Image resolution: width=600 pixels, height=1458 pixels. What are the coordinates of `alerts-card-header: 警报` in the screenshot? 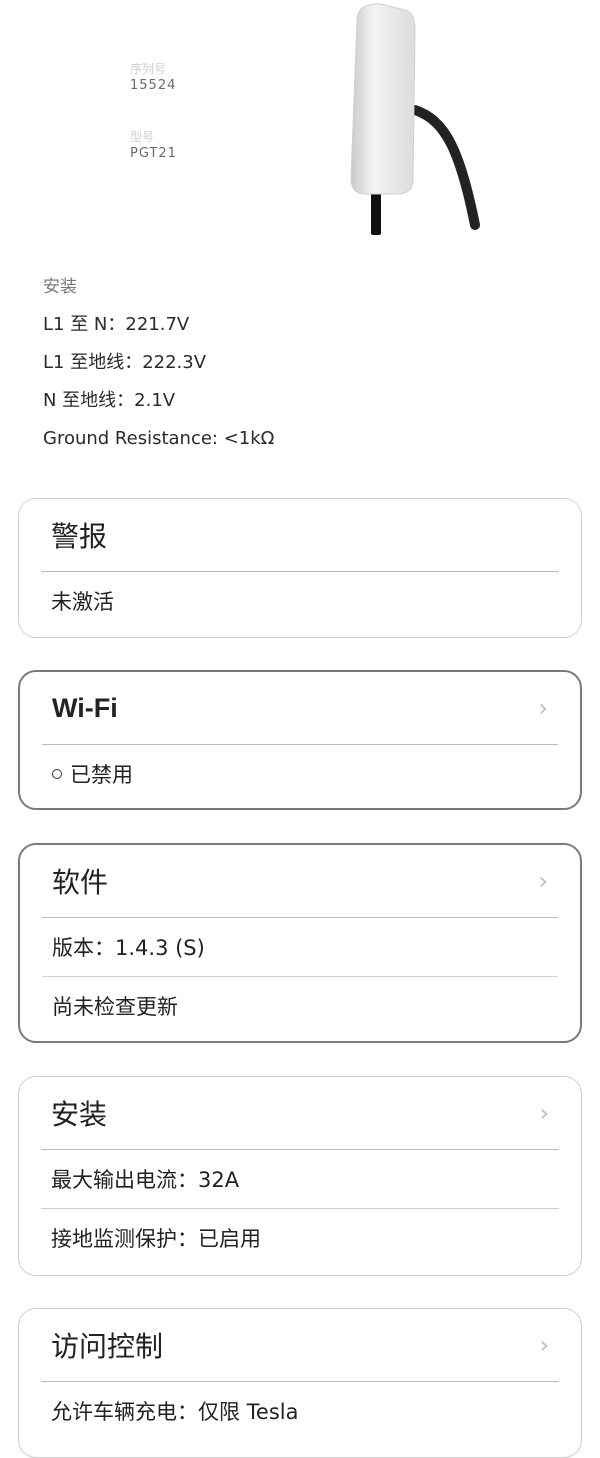 It's located at (300, 535).